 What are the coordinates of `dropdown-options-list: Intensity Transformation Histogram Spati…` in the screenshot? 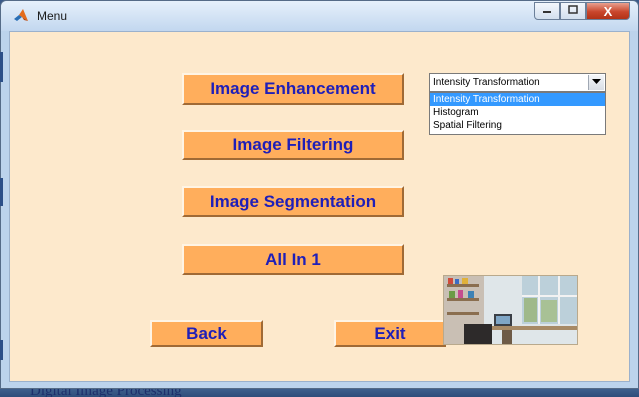 It's located at (517, 113).